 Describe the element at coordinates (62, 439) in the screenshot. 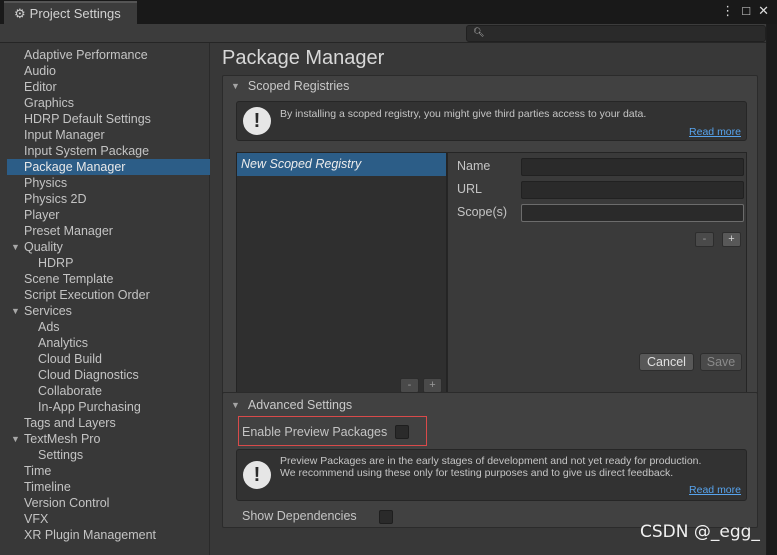

I see `sidebar-item-label: TextMesh Pro` at that location.